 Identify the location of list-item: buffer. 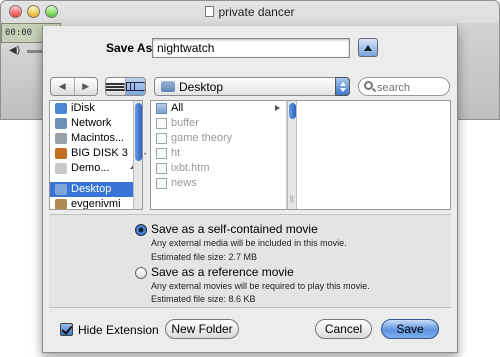
(218, 123).